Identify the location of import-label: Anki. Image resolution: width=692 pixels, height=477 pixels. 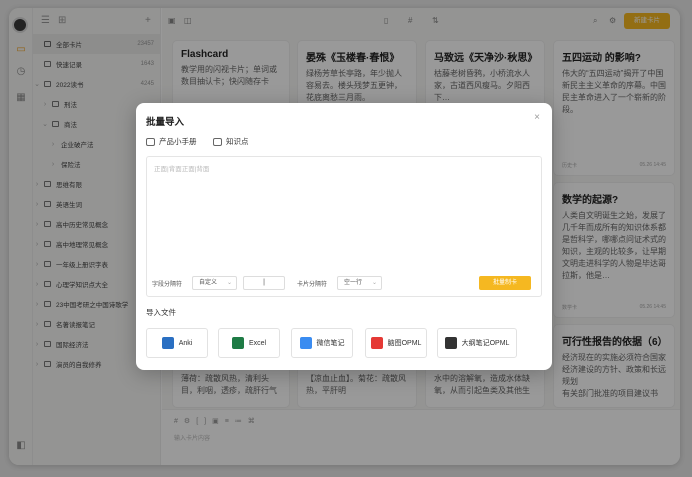
(185, 343).